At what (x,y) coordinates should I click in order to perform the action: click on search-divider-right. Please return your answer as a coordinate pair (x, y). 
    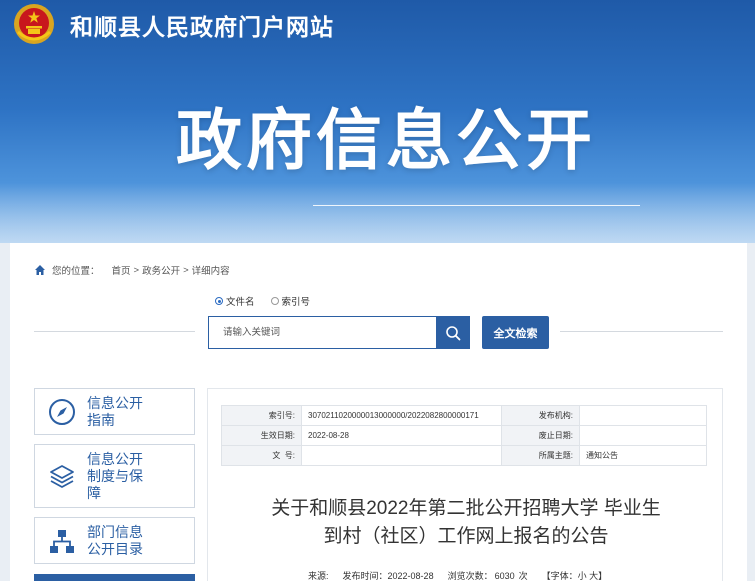
    Looking at the image, I should click on (641, 331).